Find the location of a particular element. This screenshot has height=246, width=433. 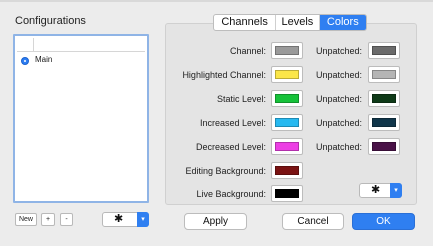

static-unpatched-label: Unpatched: is located at coordinates (338, 99).